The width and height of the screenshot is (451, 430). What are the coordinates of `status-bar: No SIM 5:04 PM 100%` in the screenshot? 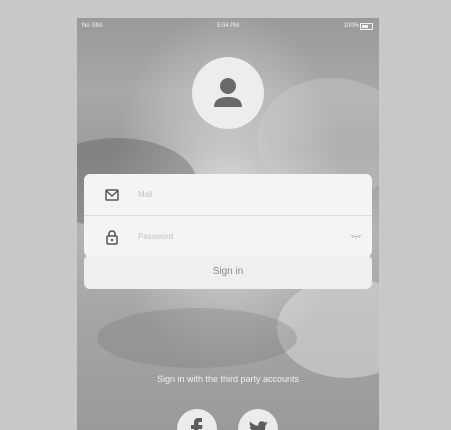 It's located at (228, 27).